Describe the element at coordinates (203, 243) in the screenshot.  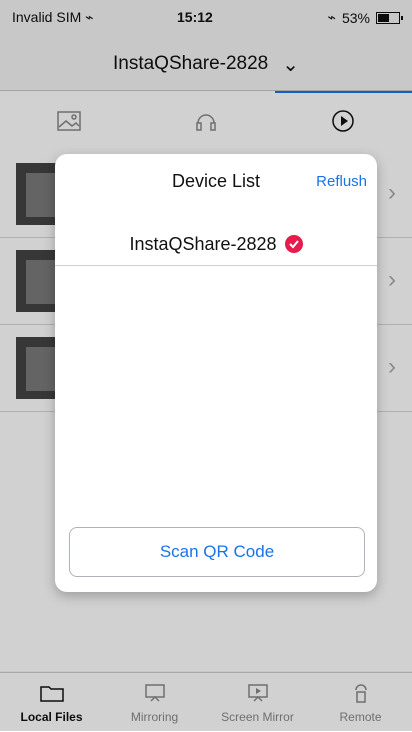
I see `device-name: InstaQShare-2828` at that location.